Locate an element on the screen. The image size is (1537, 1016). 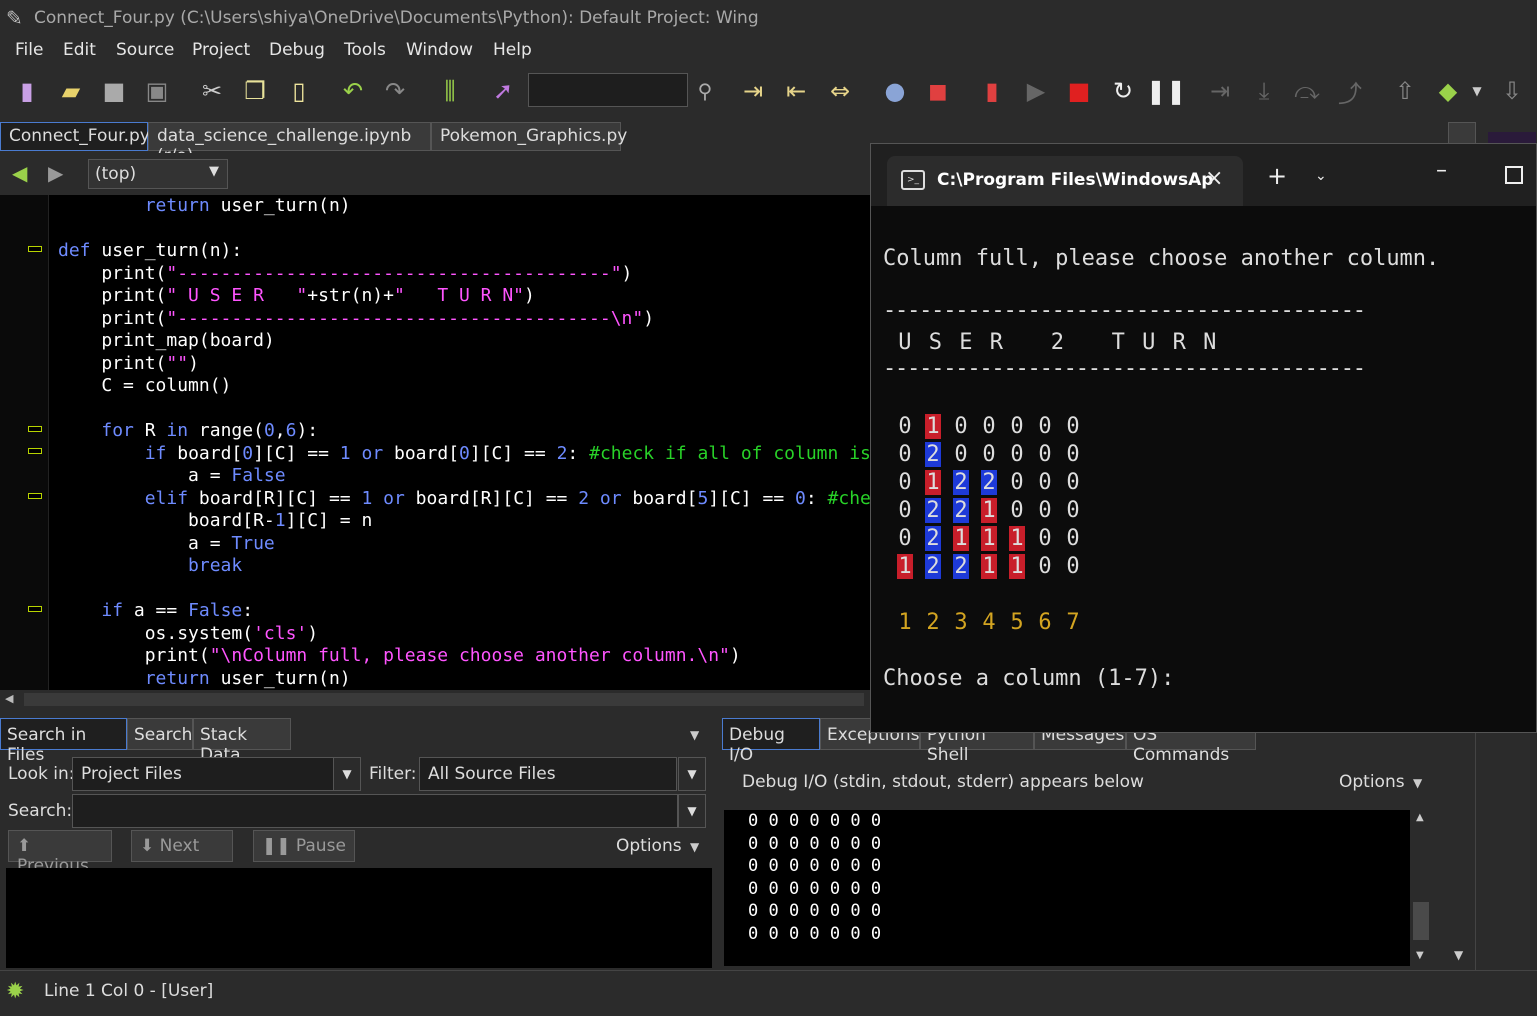
filter-field: All Source Files is located at coordinates (548, 774).